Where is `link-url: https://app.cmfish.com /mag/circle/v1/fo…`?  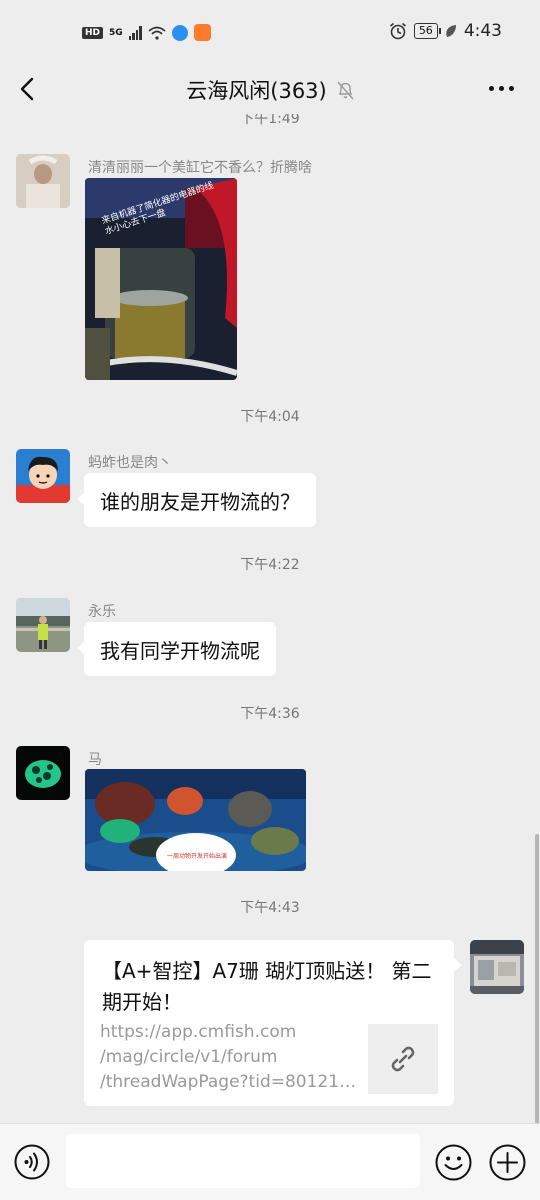 link-url: https://app.cmfish.com /mag/circle/v1/fo… is located at coordinates (227, 1057).